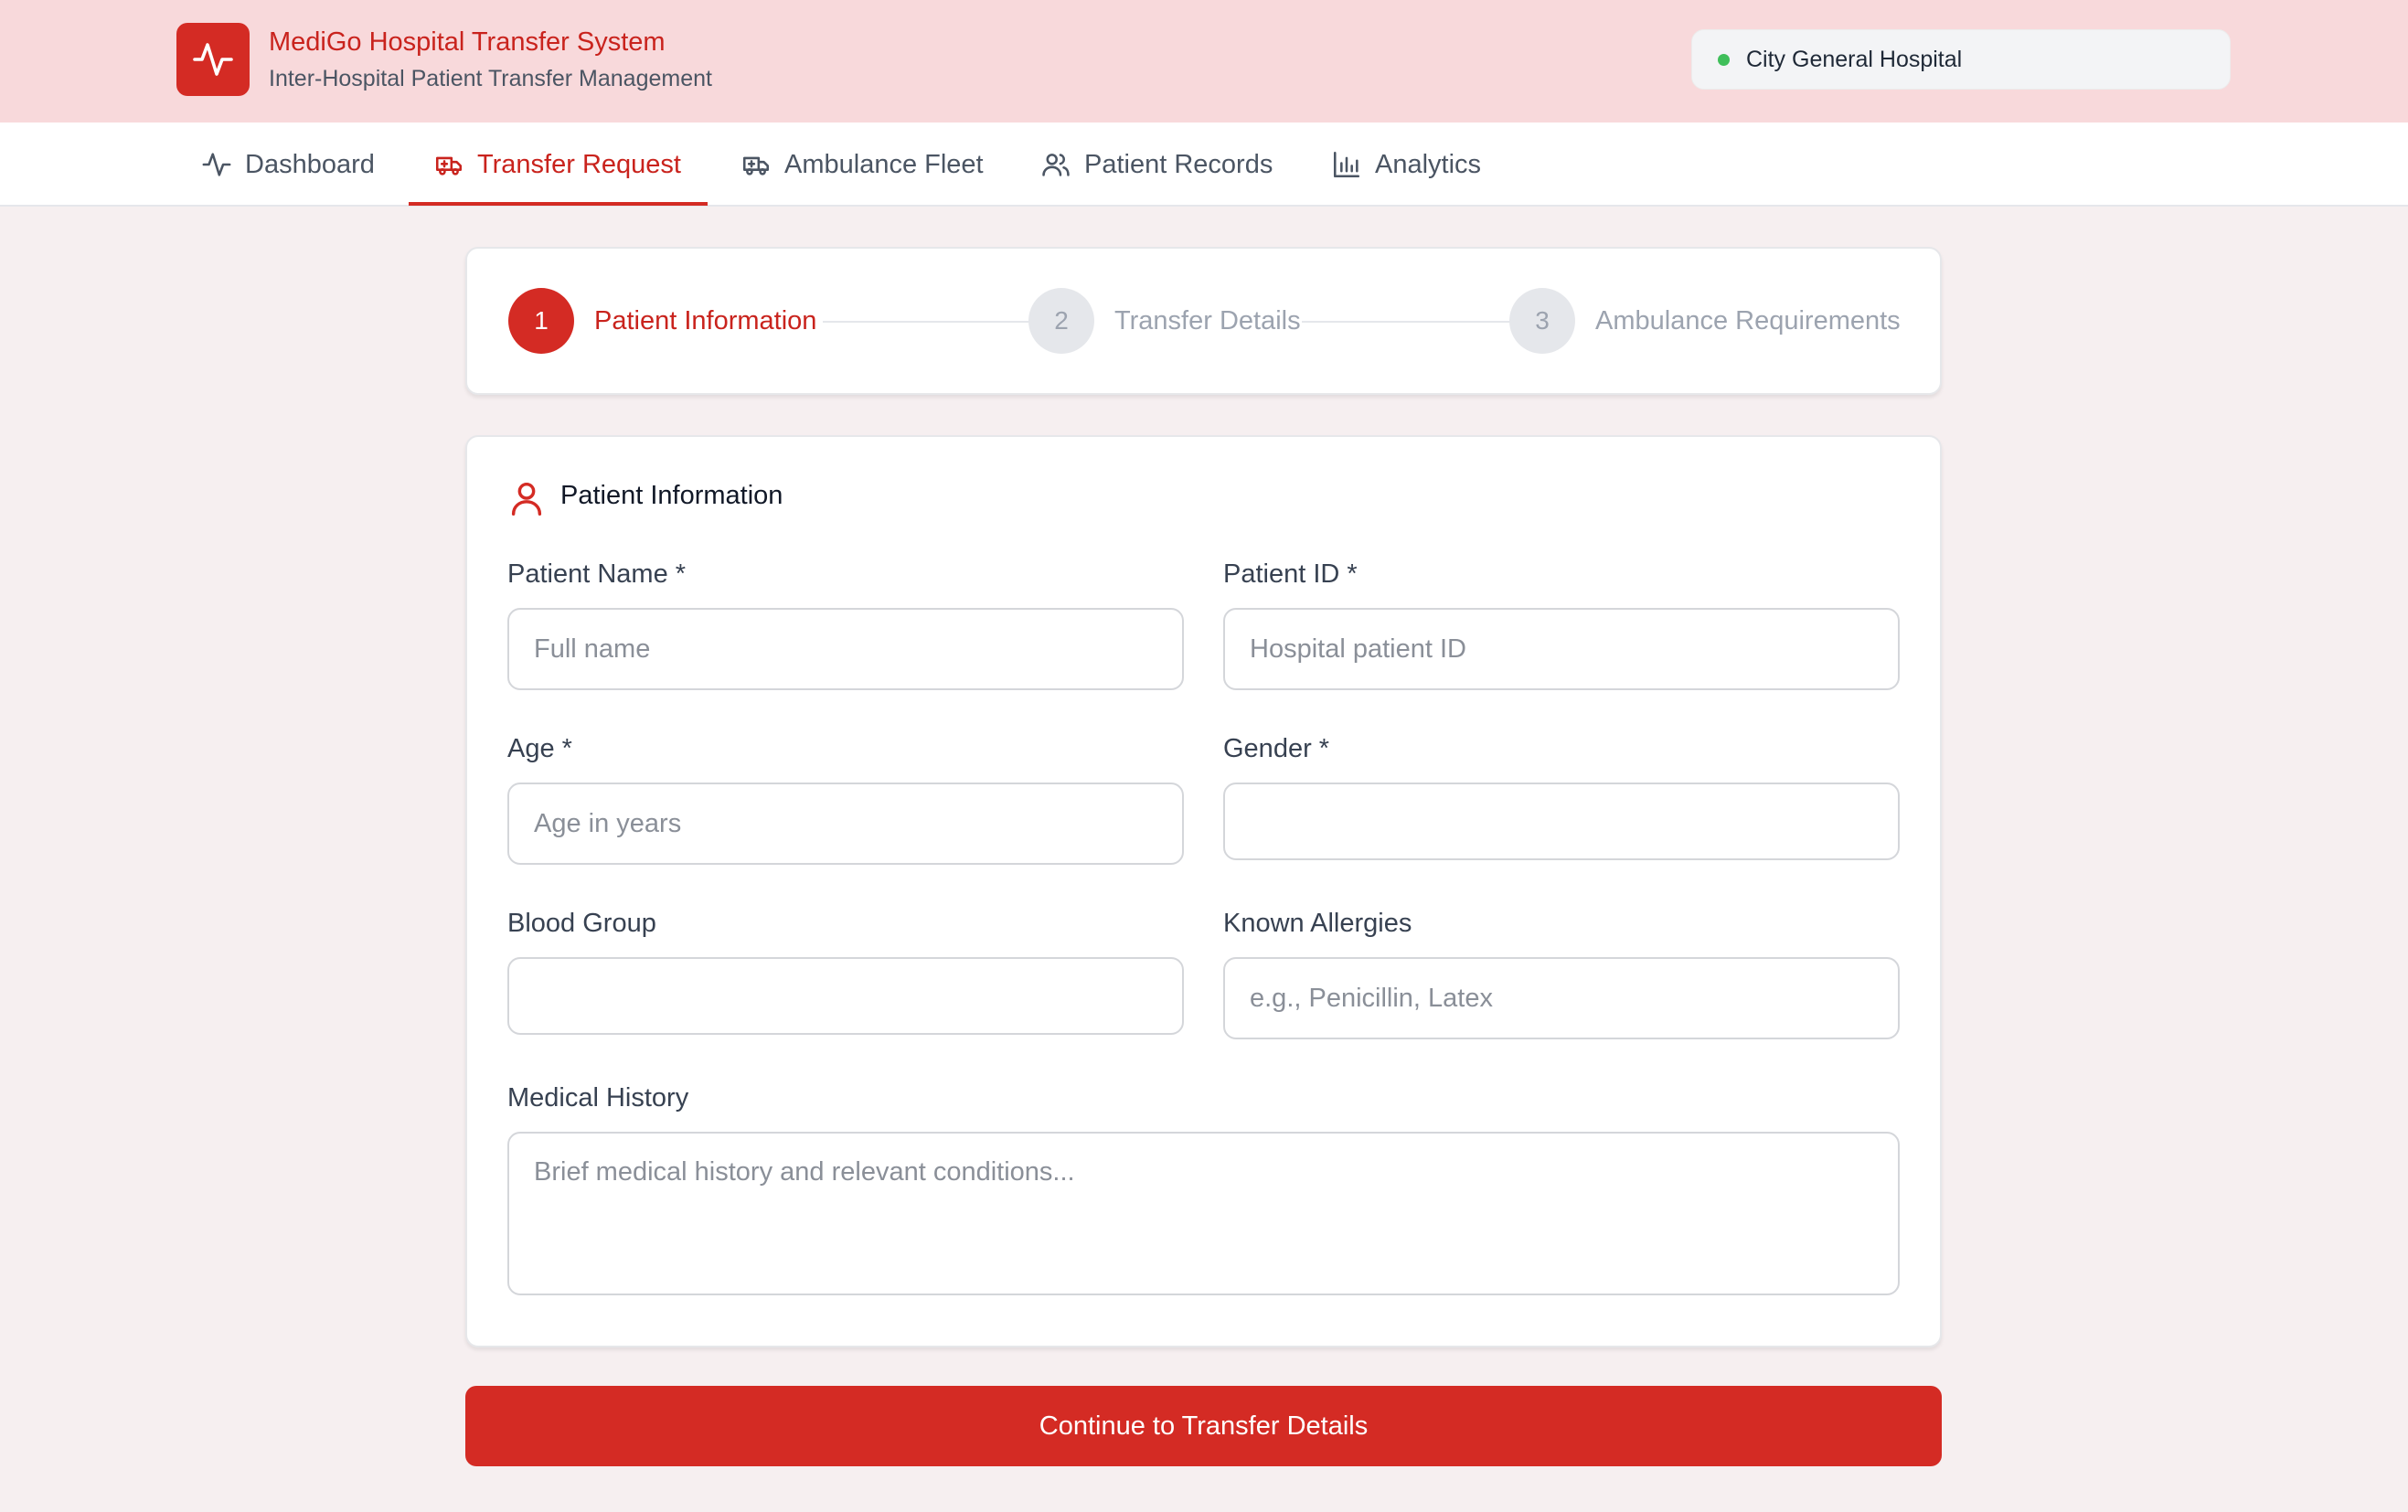 This screenshot has width=2408, height=1512. I want to click on allergies-input, so click(1561, 998).